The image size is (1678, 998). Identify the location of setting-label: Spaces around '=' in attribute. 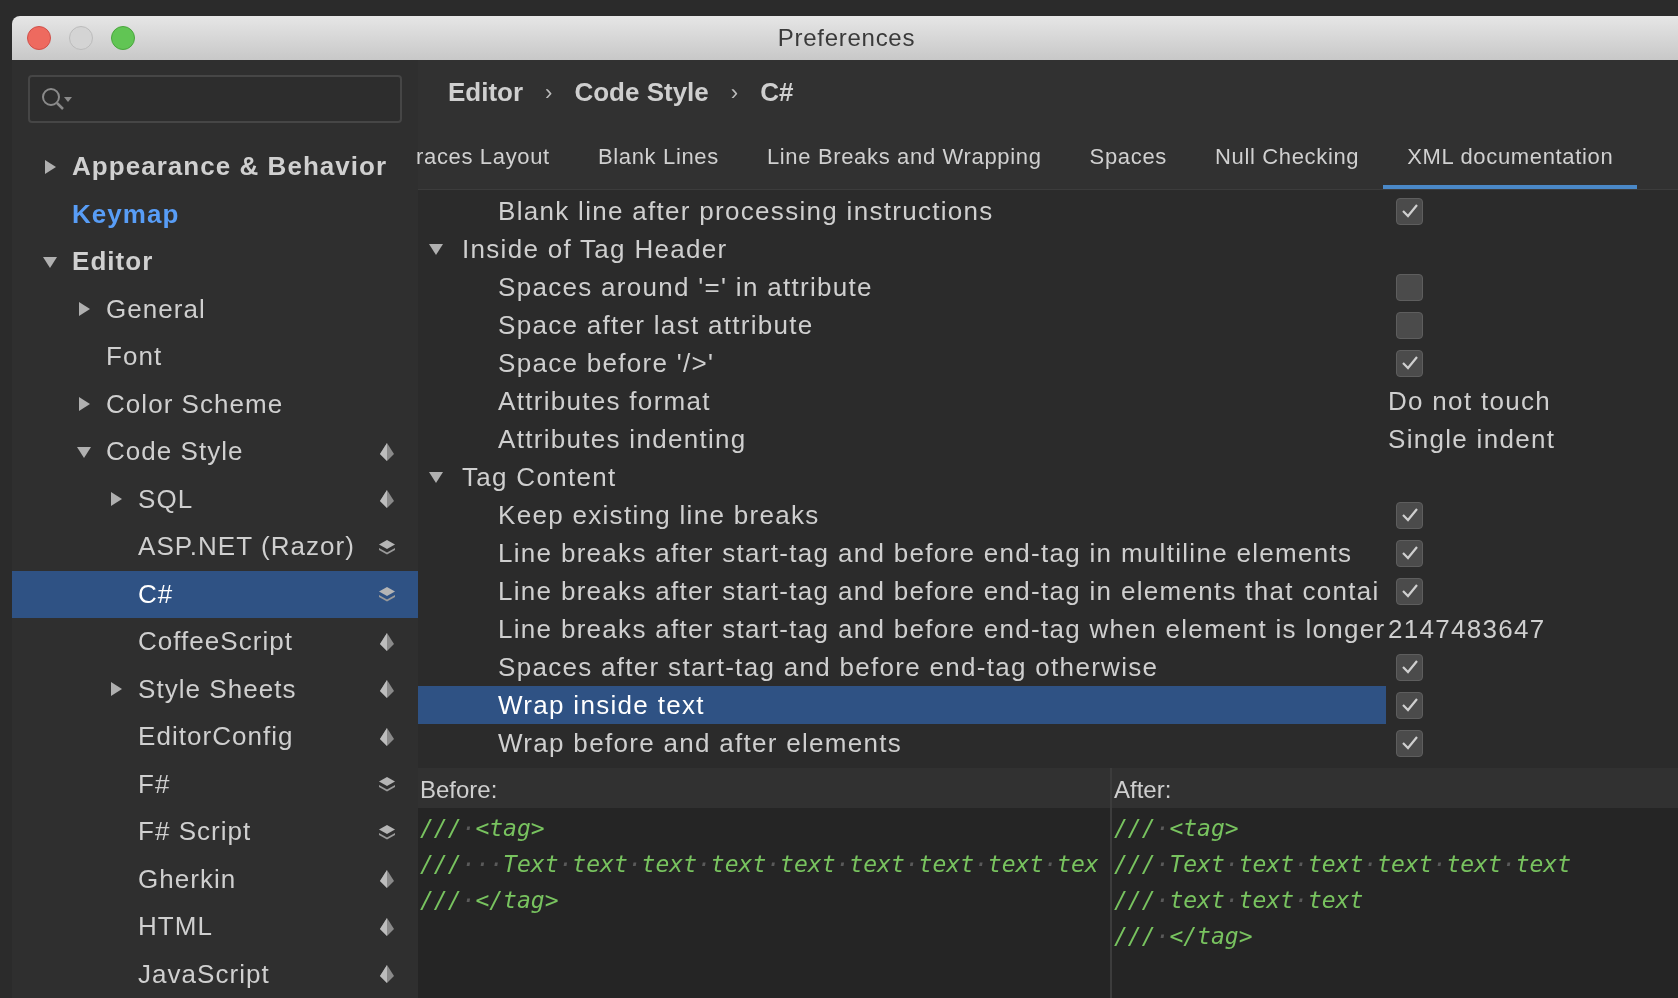
(902, 287).